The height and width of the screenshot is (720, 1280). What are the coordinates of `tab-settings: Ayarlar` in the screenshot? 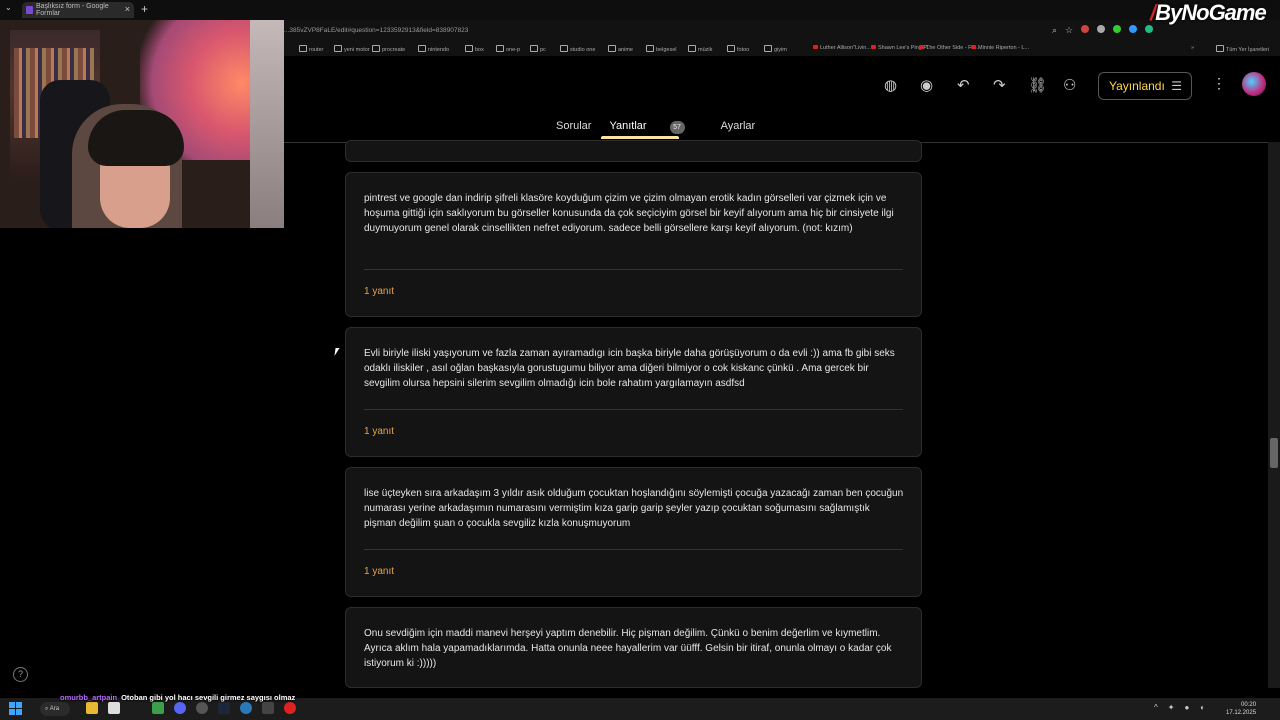 It's located at (738, 127).